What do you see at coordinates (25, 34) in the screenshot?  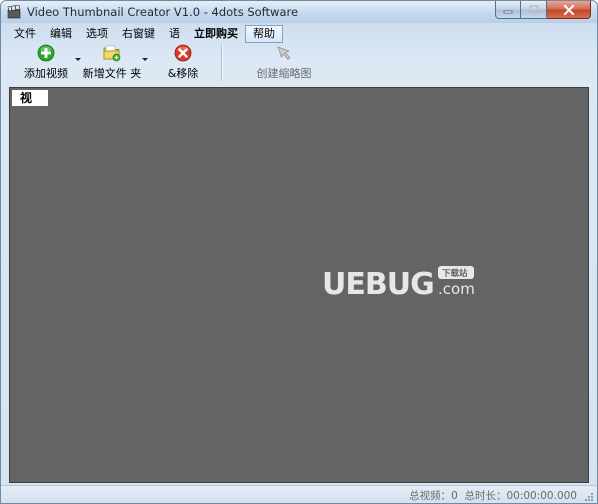 I see `menu-file: 文件` at bounding box center [25, 34].